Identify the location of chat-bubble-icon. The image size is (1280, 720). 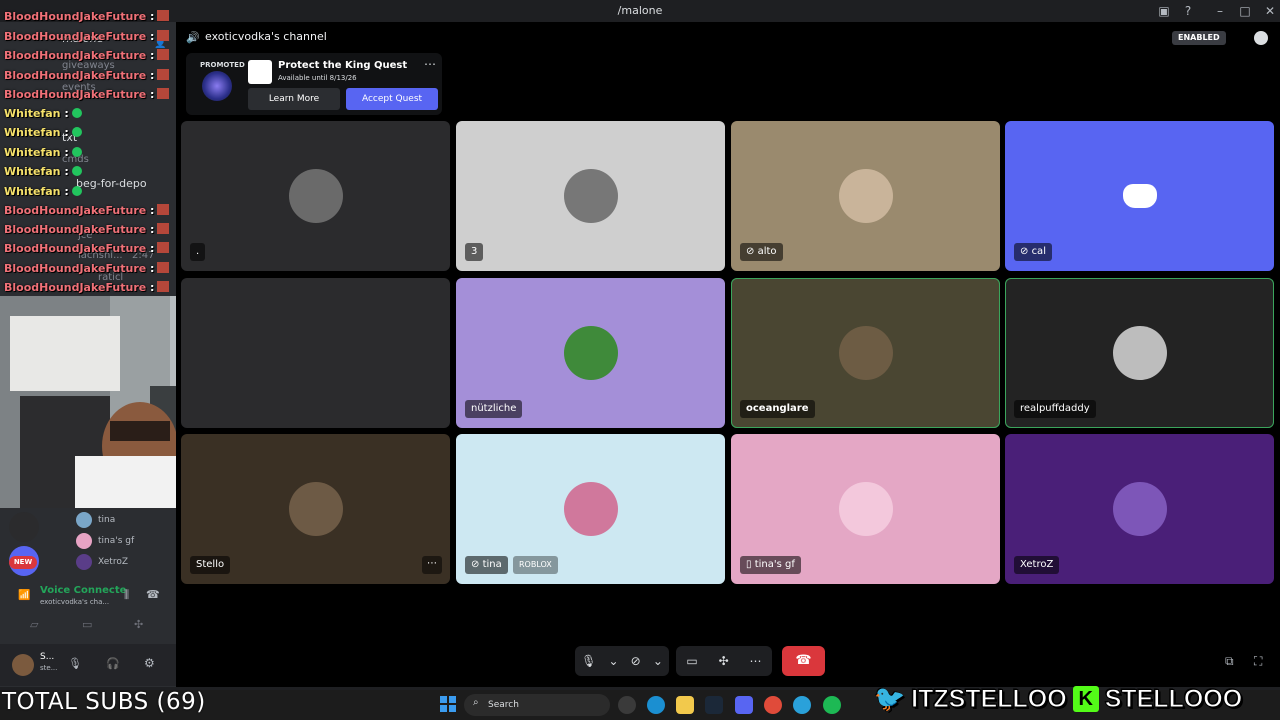
(1261, 38).